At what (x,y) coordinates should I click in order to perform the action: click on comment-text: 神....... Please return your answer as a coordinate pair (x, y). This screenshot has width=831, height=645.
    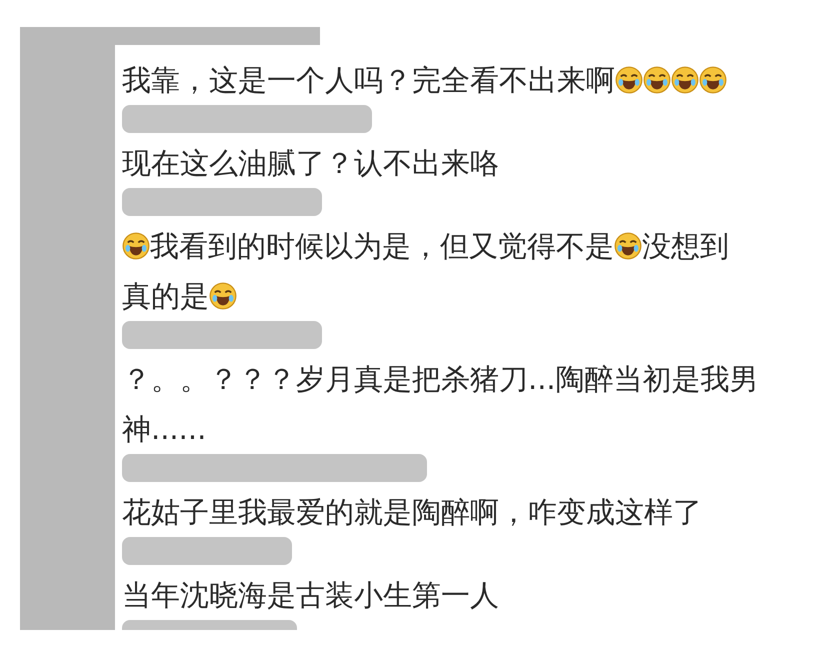
    Looking at the image, I should click on (164, 429).